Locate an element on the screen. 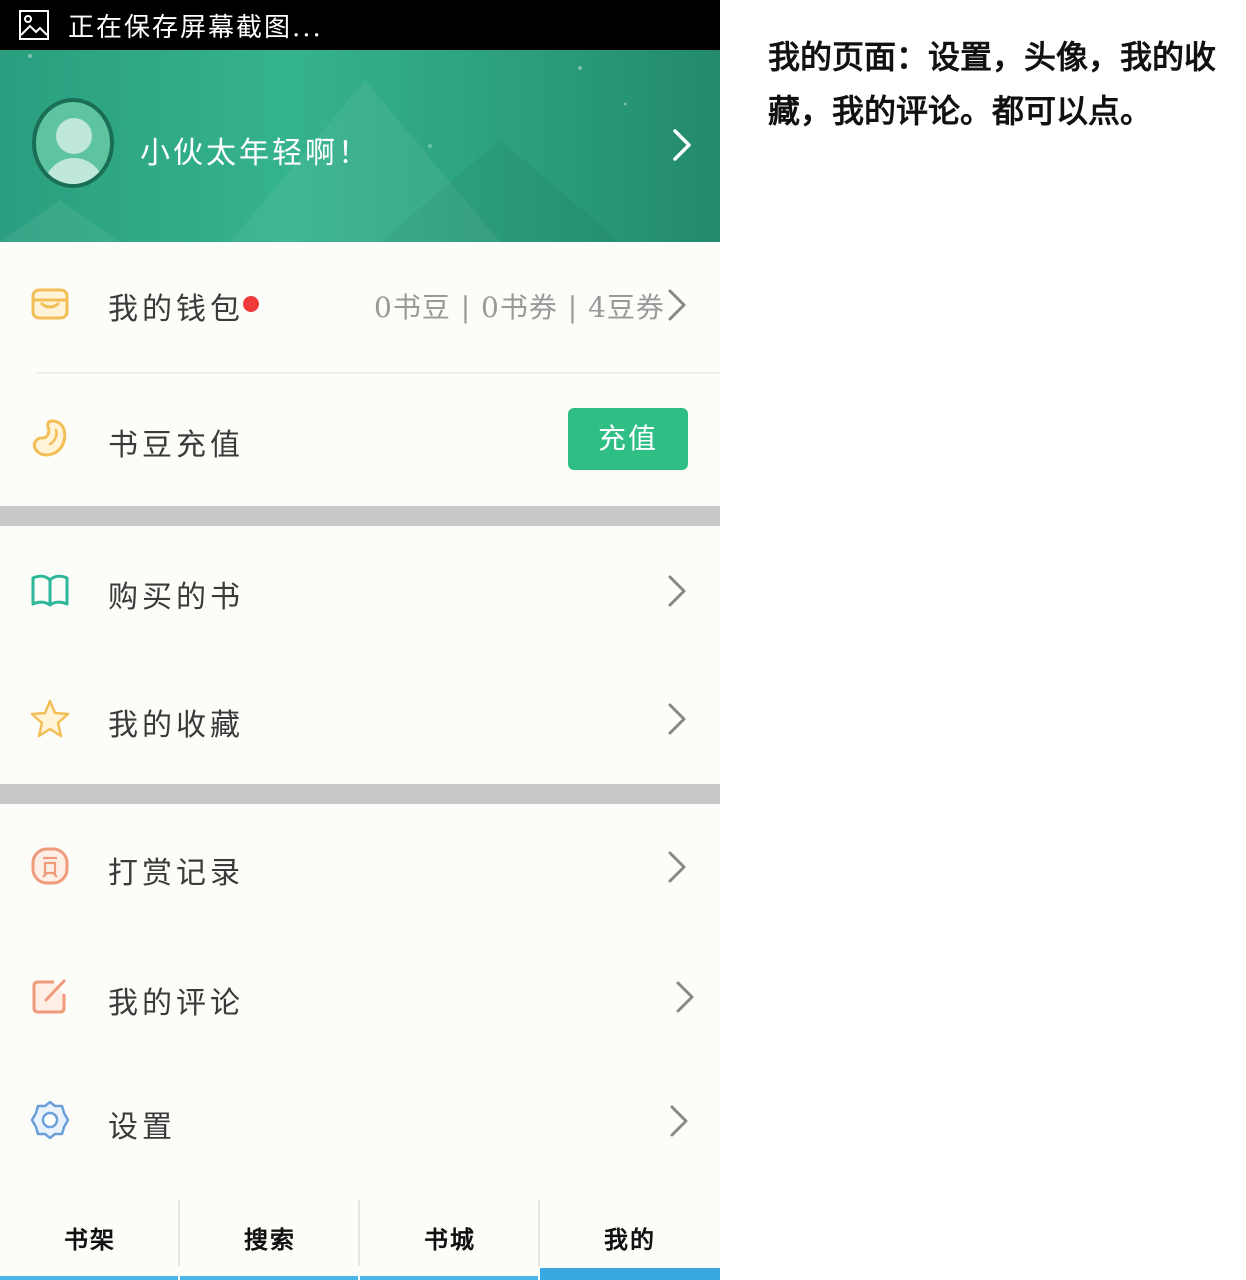 The height and width of the screenshot is (1280, 1246). rewards-label: 打赏记录 is located at coordinates (176, 873).